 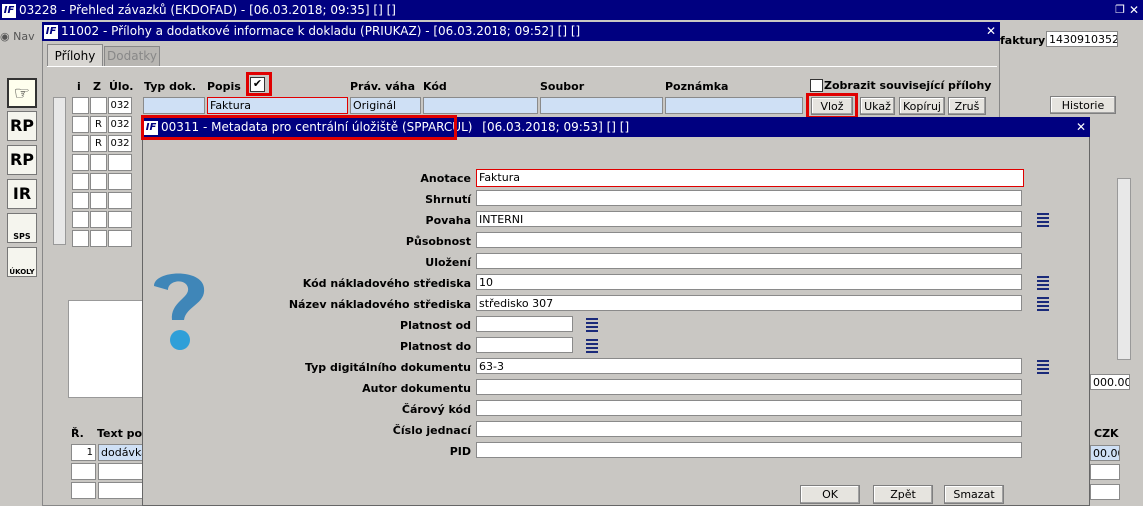 What do you see at coordinates (379, 304) in the screenshot?
I see `nazev-ns-label: Název nákladového střediska` at bounding box center [379, 304].